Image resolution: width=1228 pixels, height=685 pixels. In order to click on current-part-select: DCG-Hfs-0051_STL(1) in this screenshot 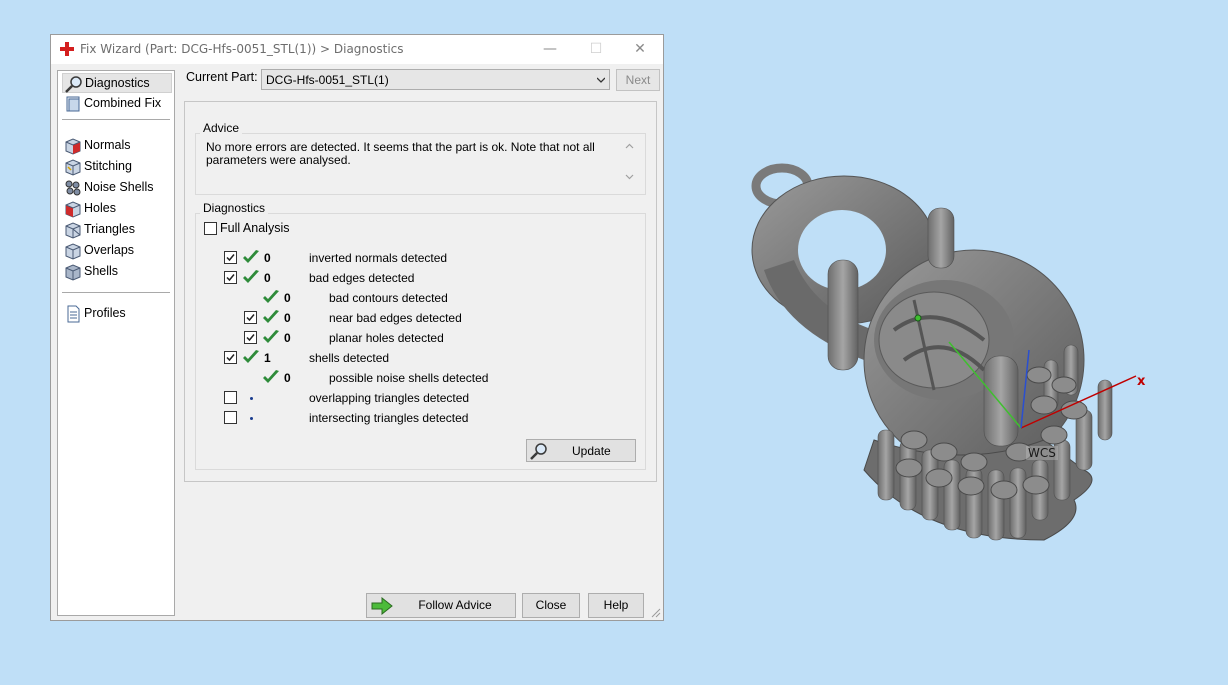, I will do `click(435, 79)`.